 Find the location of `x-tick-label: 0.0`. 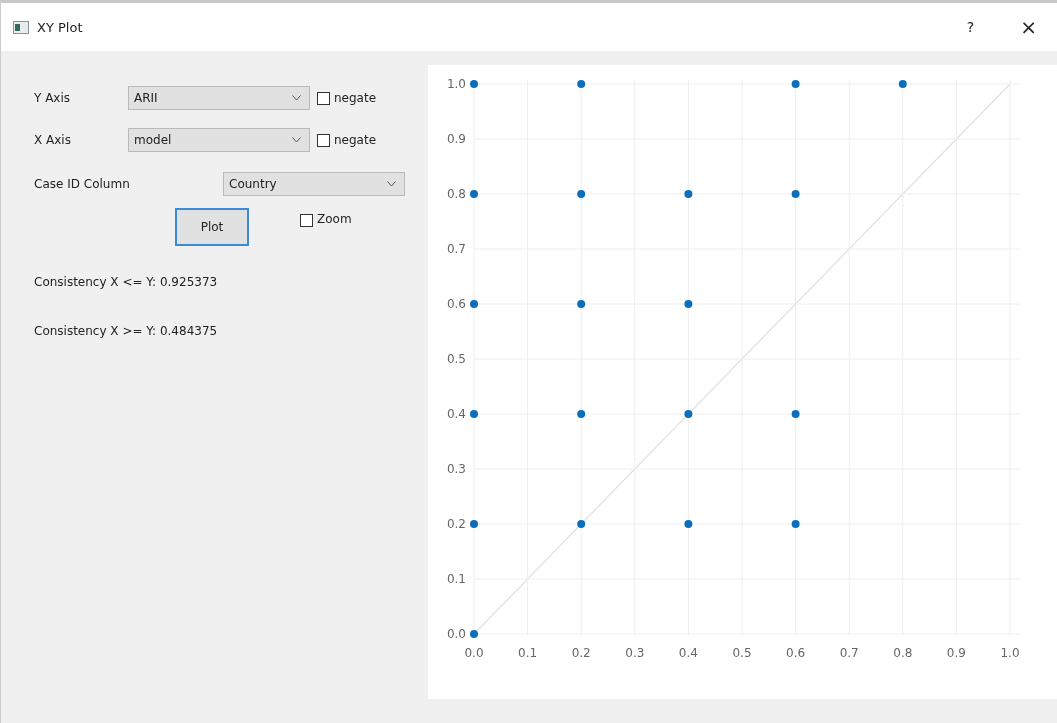

x-tick-label: 0.0 is located at coordinates (474, 653).